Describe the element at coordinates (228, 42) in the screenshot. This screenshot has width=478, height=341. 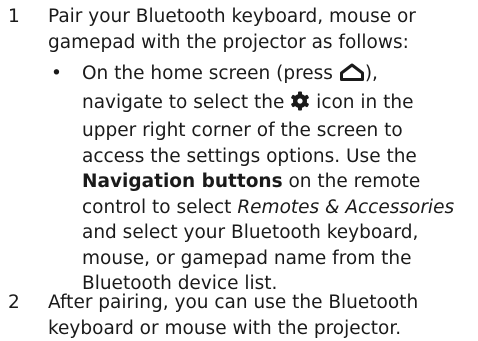
I see `step-line: gamepad with the projector as follows:` at that location.